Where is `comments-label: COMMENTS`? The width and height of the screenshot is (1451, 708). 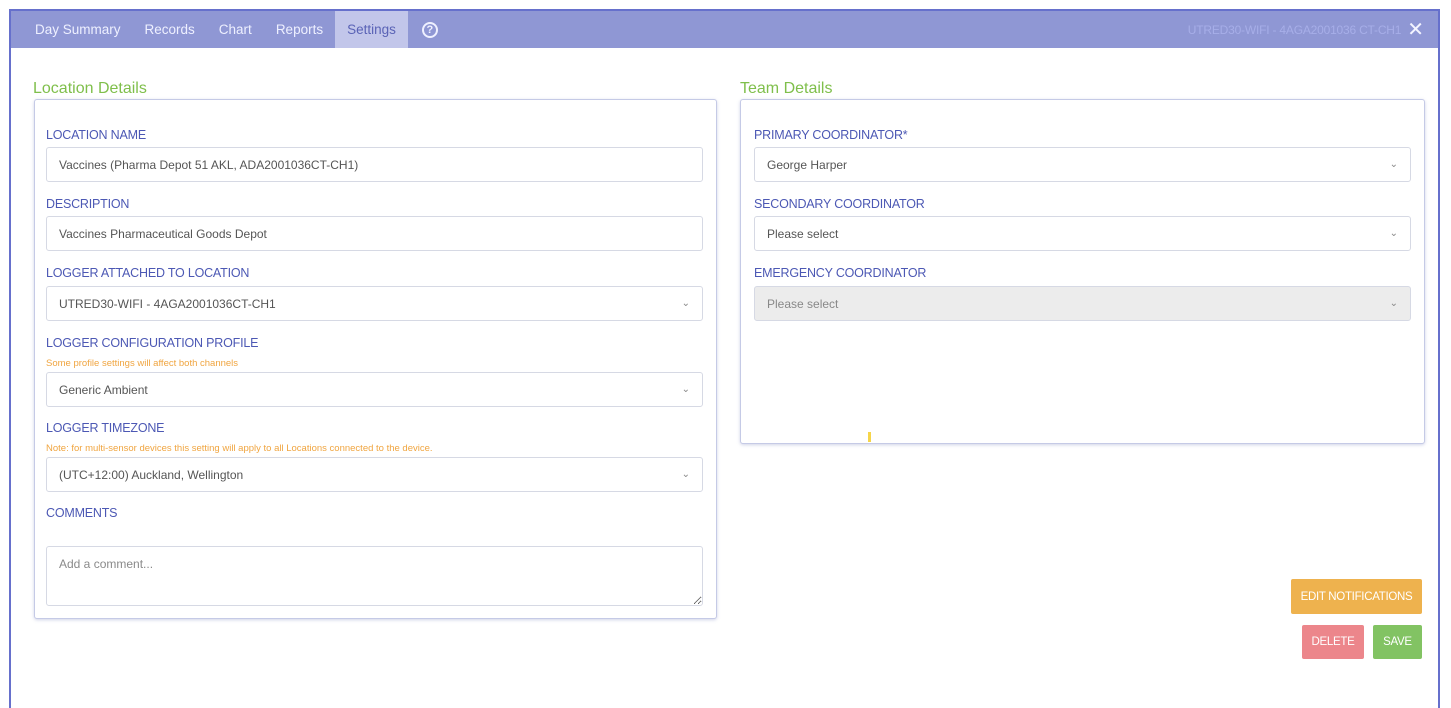
comments-label: COMMENTS is located at coordinates (82, 513).